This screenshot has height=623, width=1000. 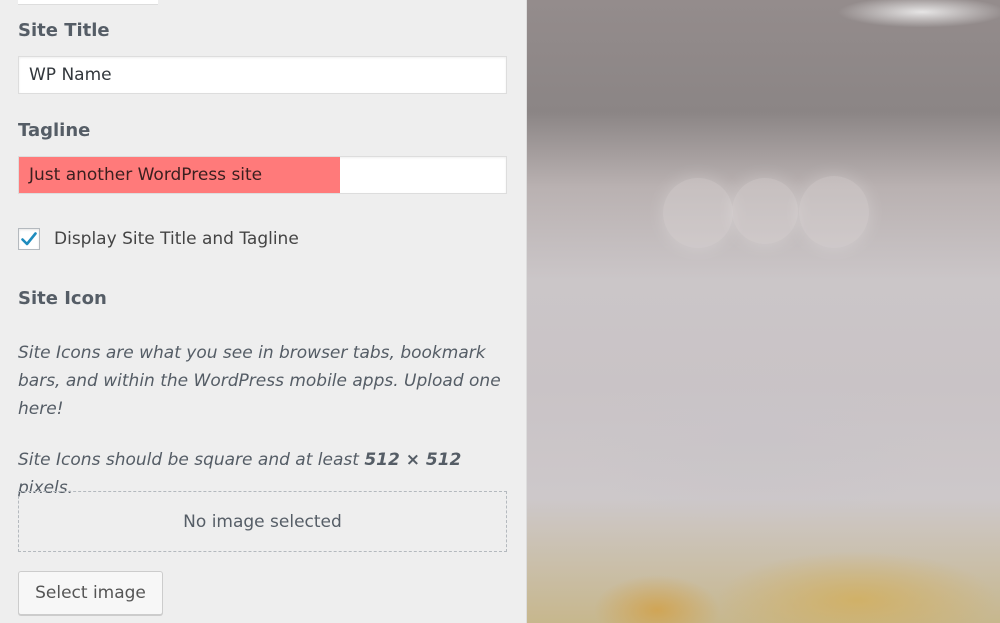 I want to click on site-title-label: Site Title, so click(x=64, y=30).